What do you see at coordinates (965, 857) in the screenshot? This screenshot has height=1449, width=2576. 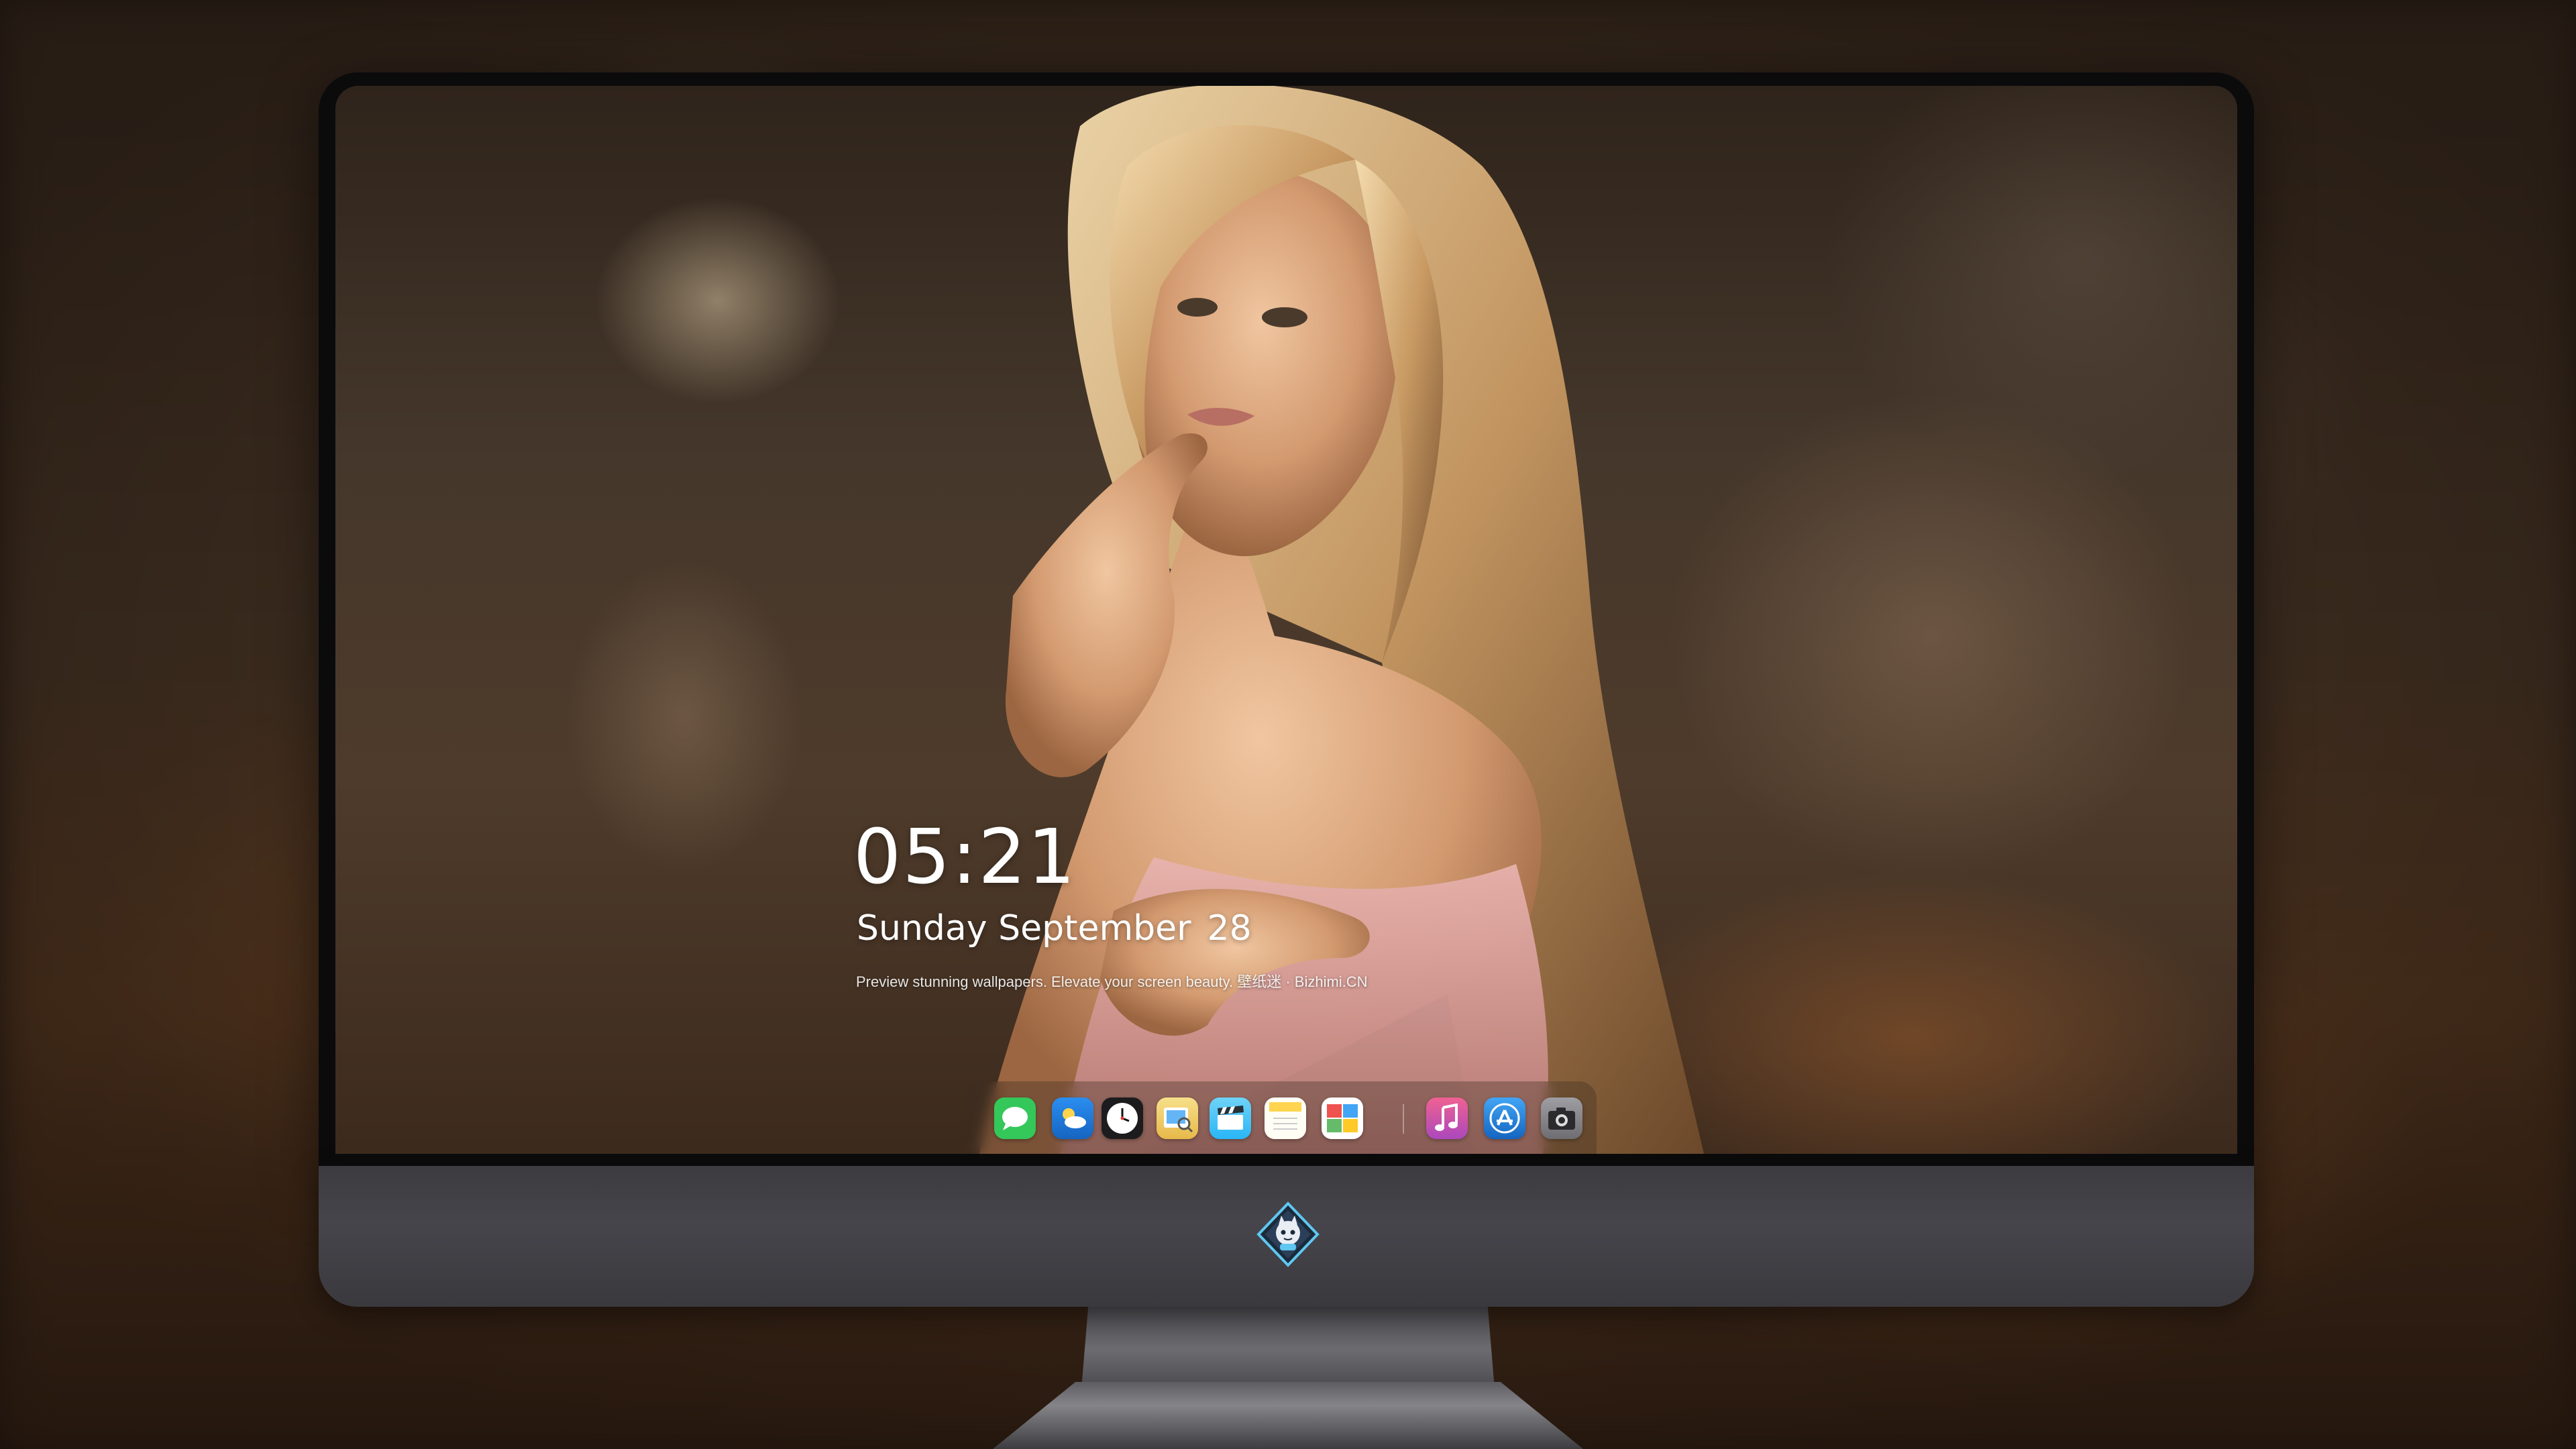 I see `lock-screen-time: 05:21` at bounding box center [965, 857].